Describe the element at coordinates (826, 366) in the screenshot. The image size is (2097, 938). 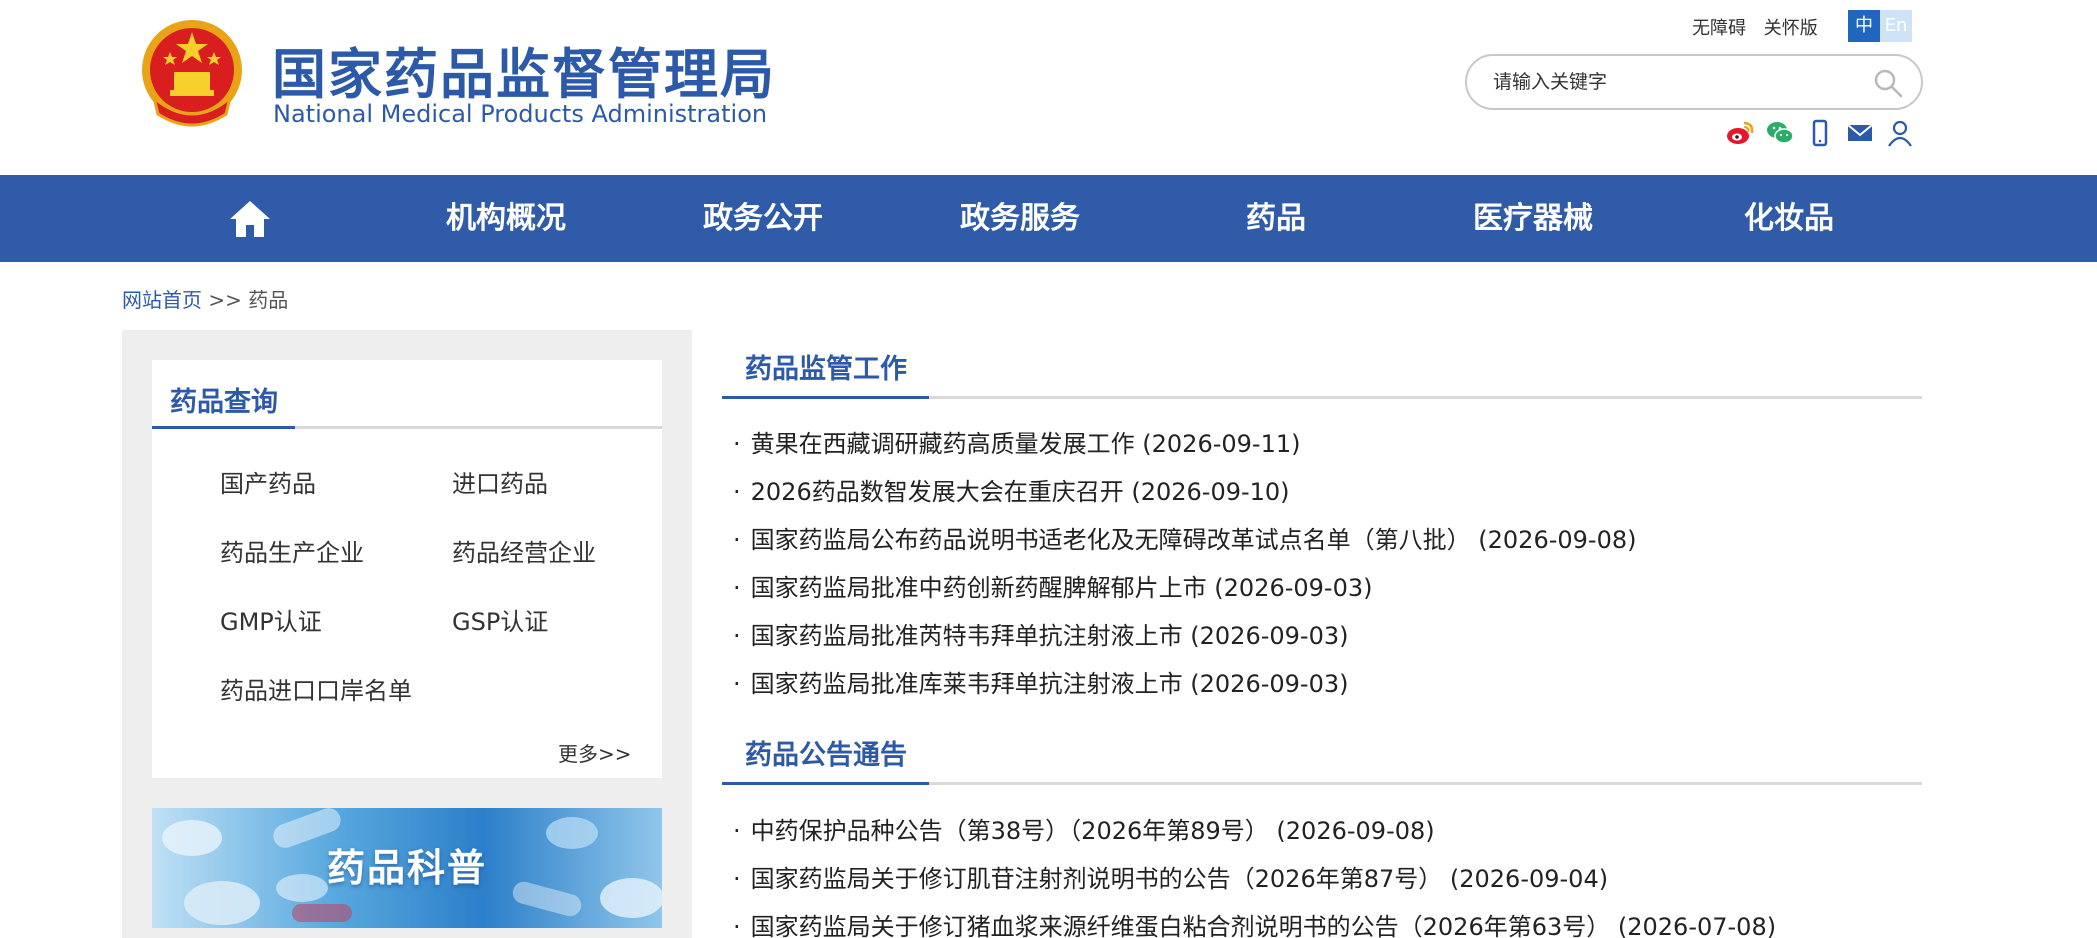
I see `section-title-regulation: 药品监管工作` at that location.